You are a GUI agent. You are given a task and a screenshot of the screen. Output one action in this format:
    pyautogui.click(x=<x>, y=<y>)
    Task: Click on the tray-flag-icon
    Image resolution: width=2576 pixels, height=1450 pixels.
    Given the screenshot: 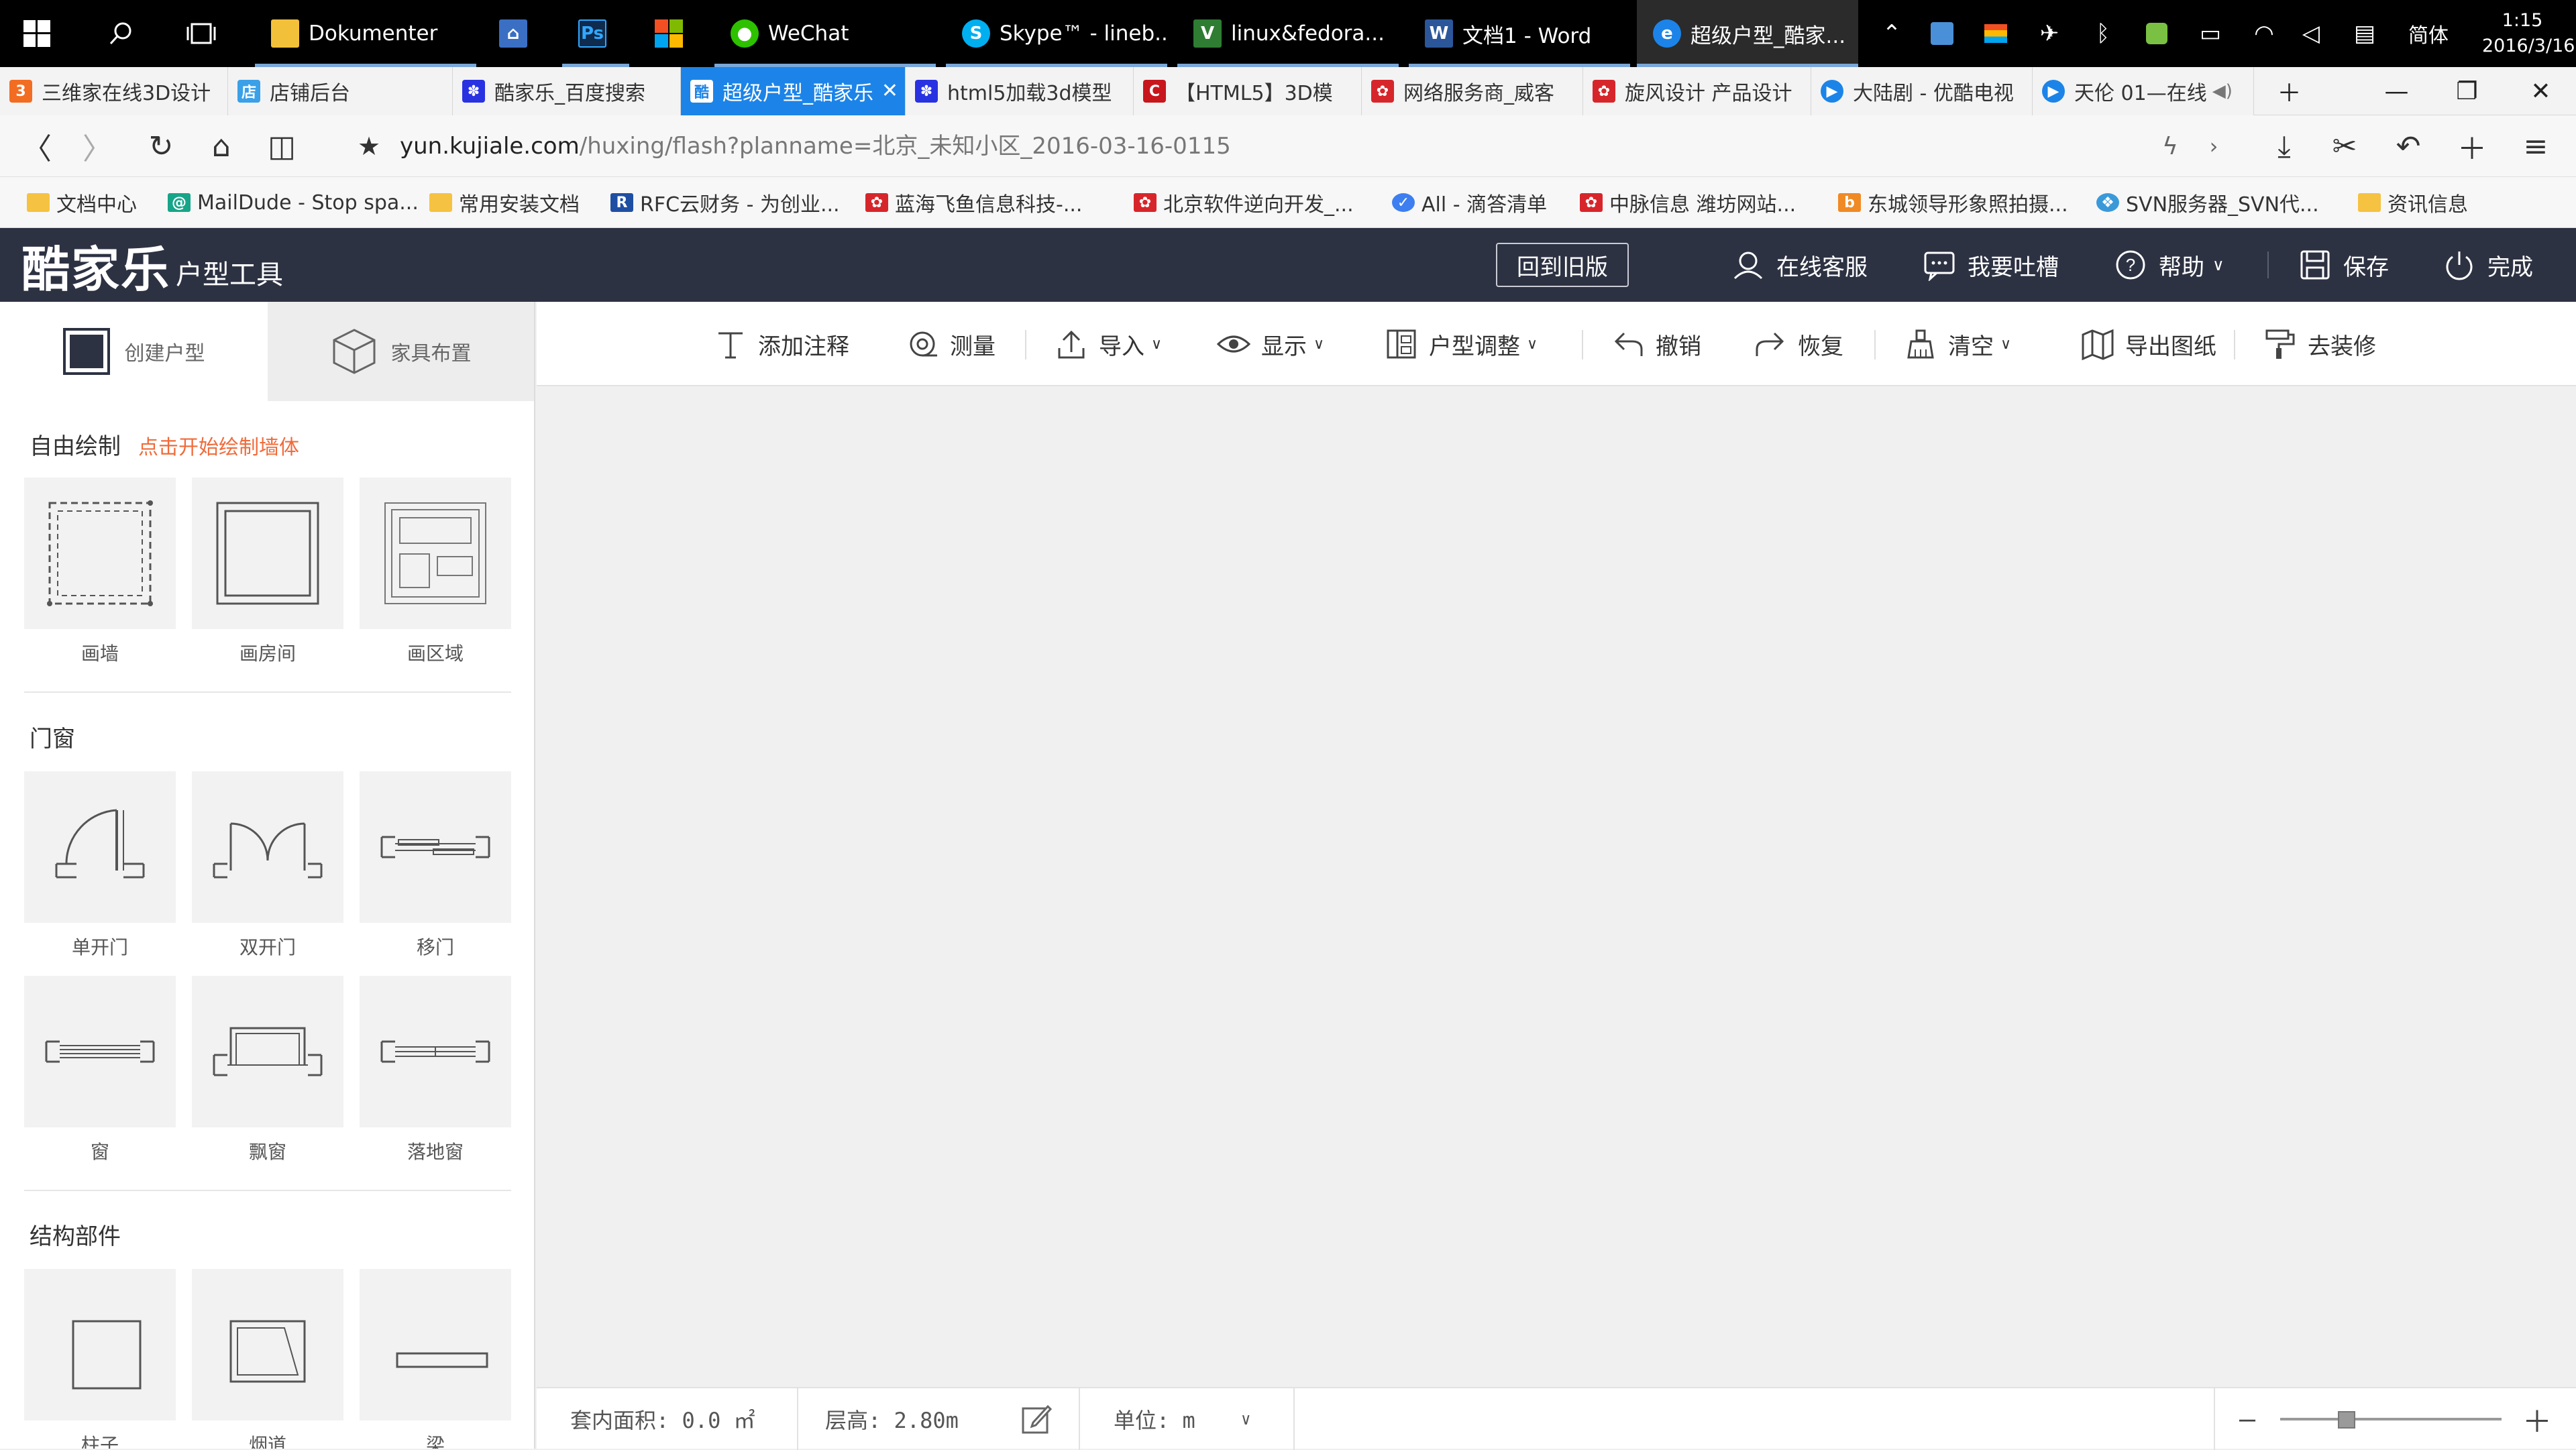 What is the action you would take?
    pyautogui.click(x=1995, y=33)
    